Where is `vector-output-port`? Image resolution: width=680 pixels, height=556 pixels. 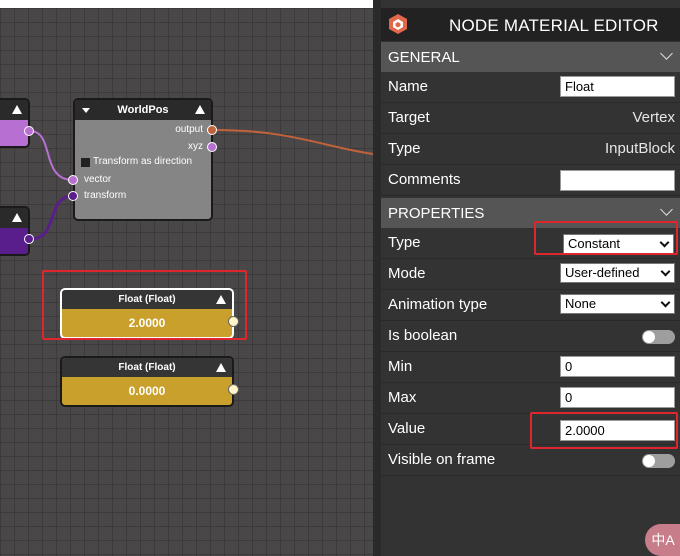 vector-output-port is located at coordinates (29, 131).